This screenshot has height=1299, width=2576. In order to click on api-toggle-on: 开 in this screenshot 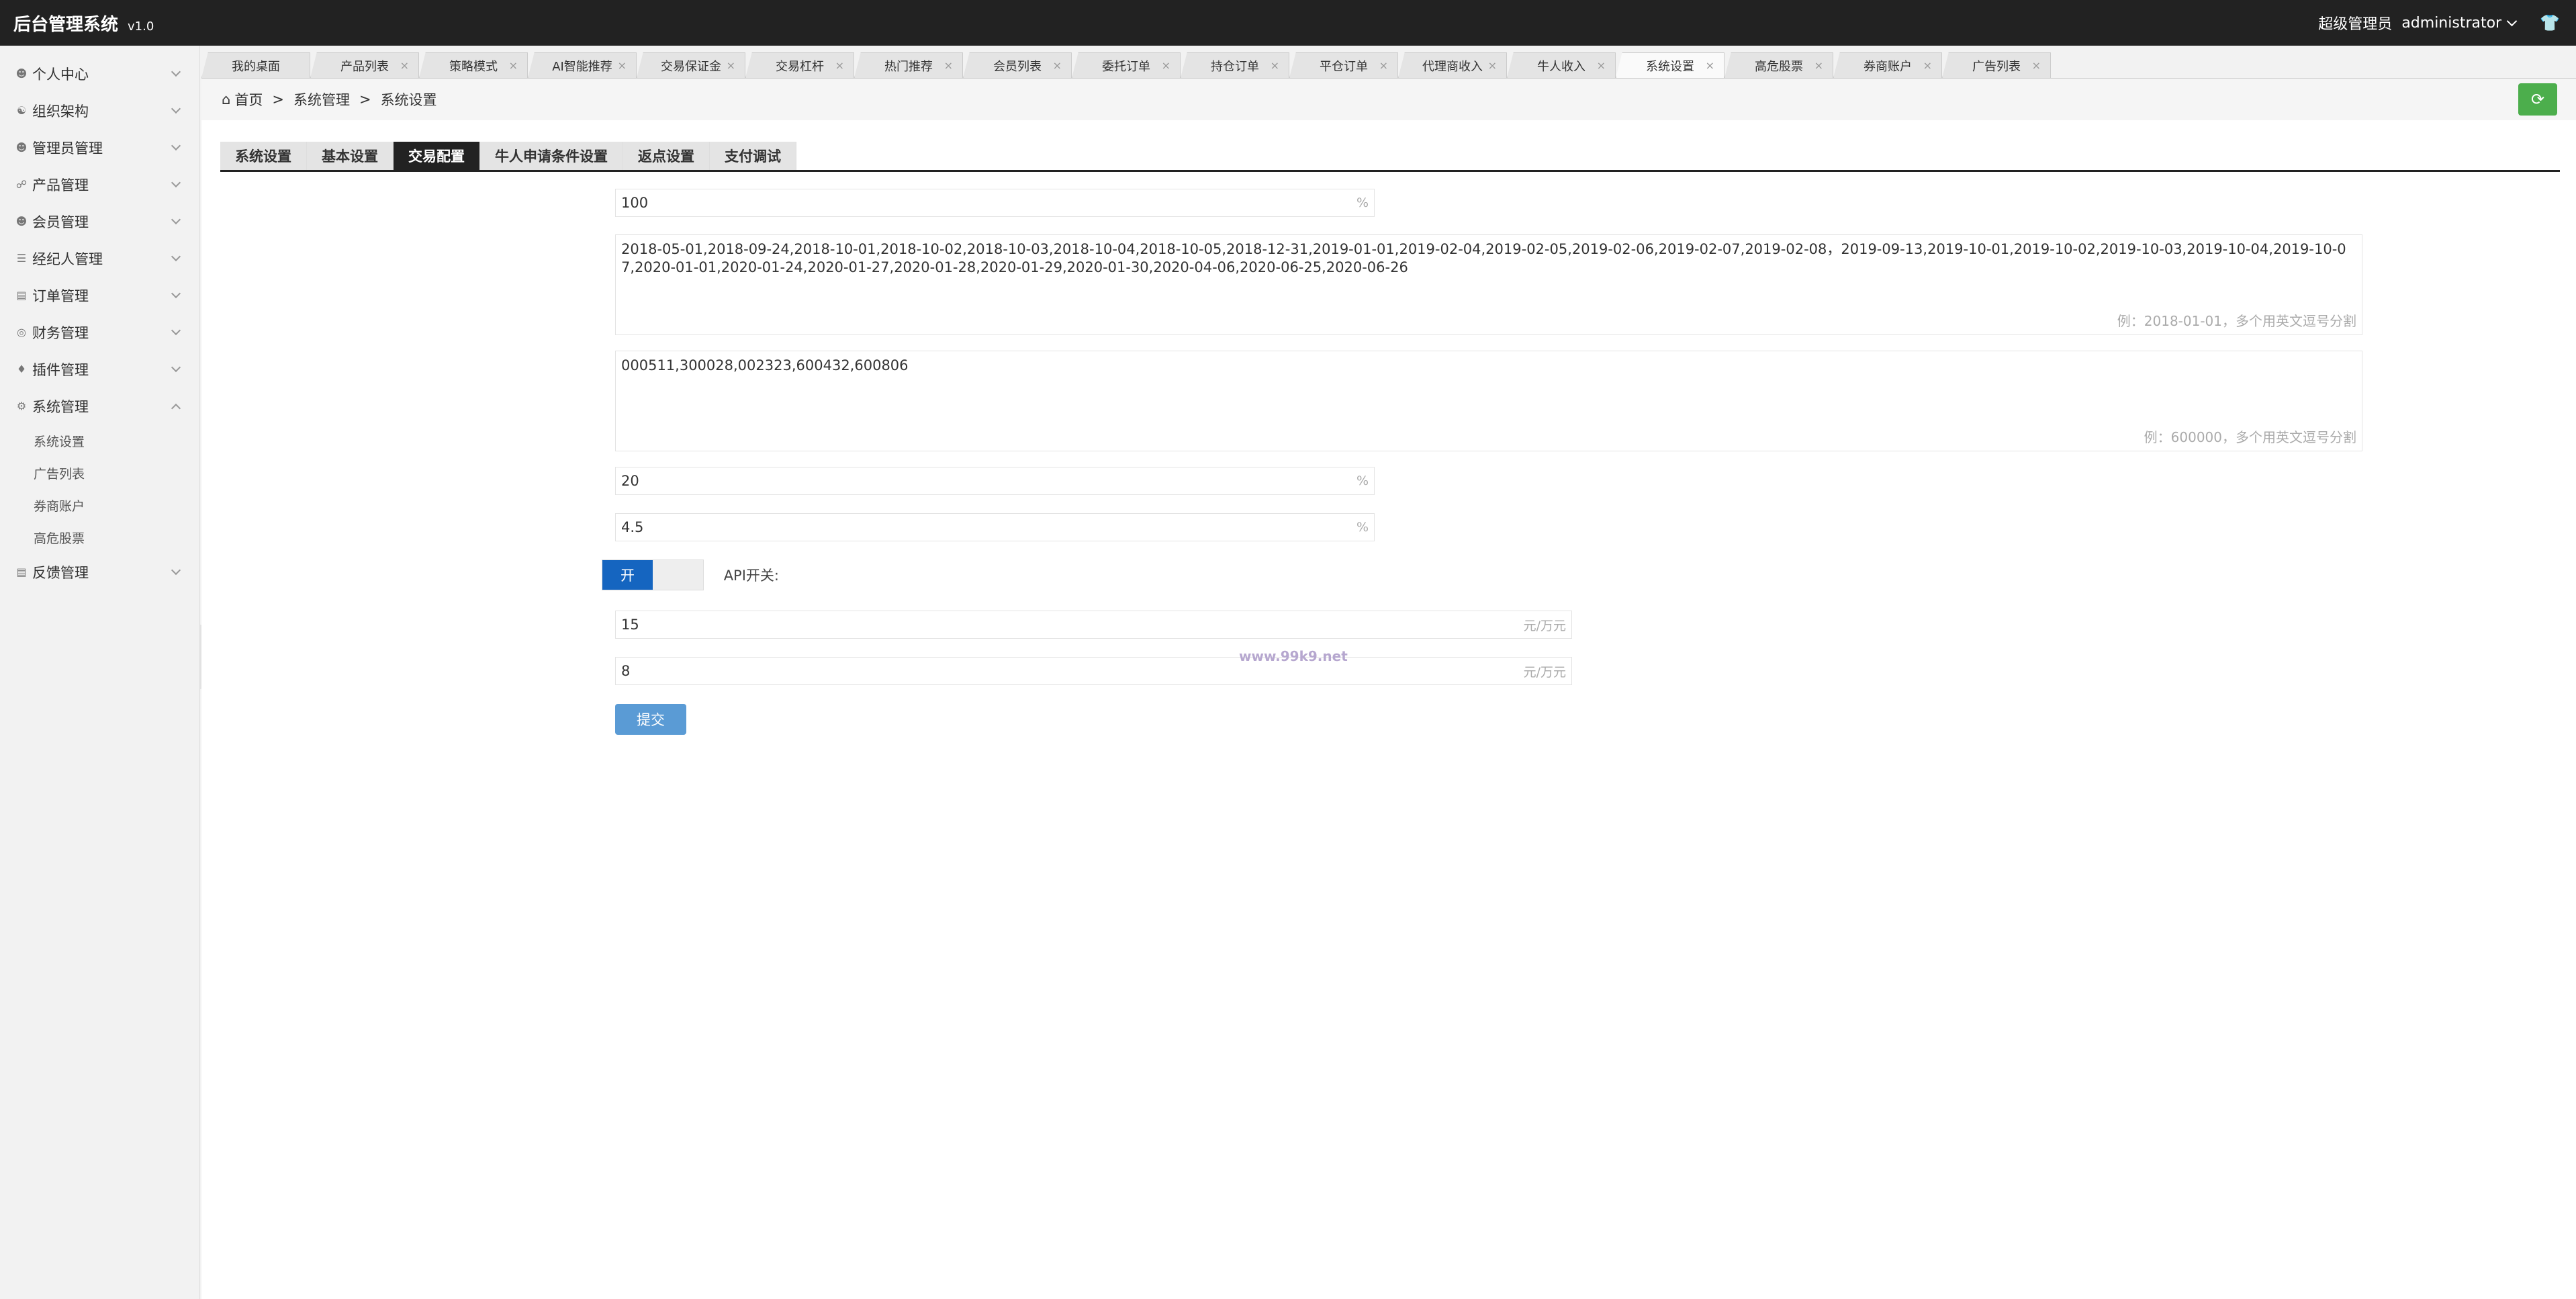, I will do `click(627, 575)`.